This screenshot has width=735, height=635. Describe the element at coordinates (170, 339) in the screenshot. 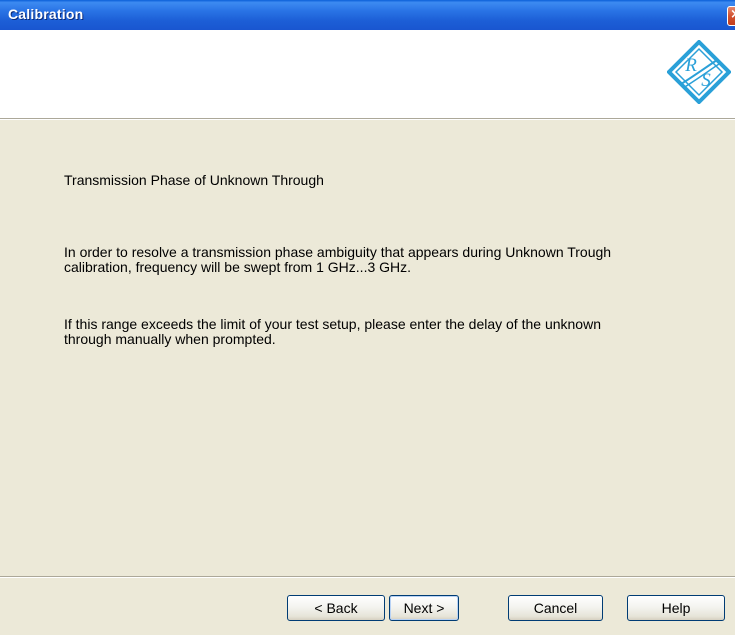

I see `paragraph-line: through manually when prompted.` at that location.